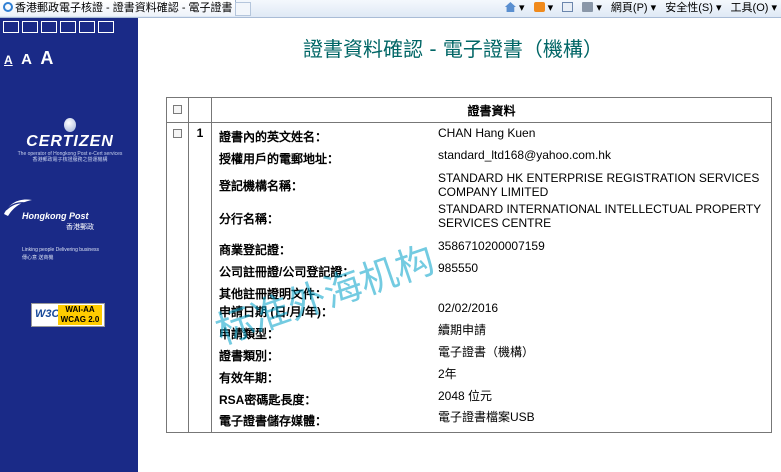 This screenshot has width=781, height=472. I want to click on field-label: 證書內的英文姓名：, so click(273, 137).